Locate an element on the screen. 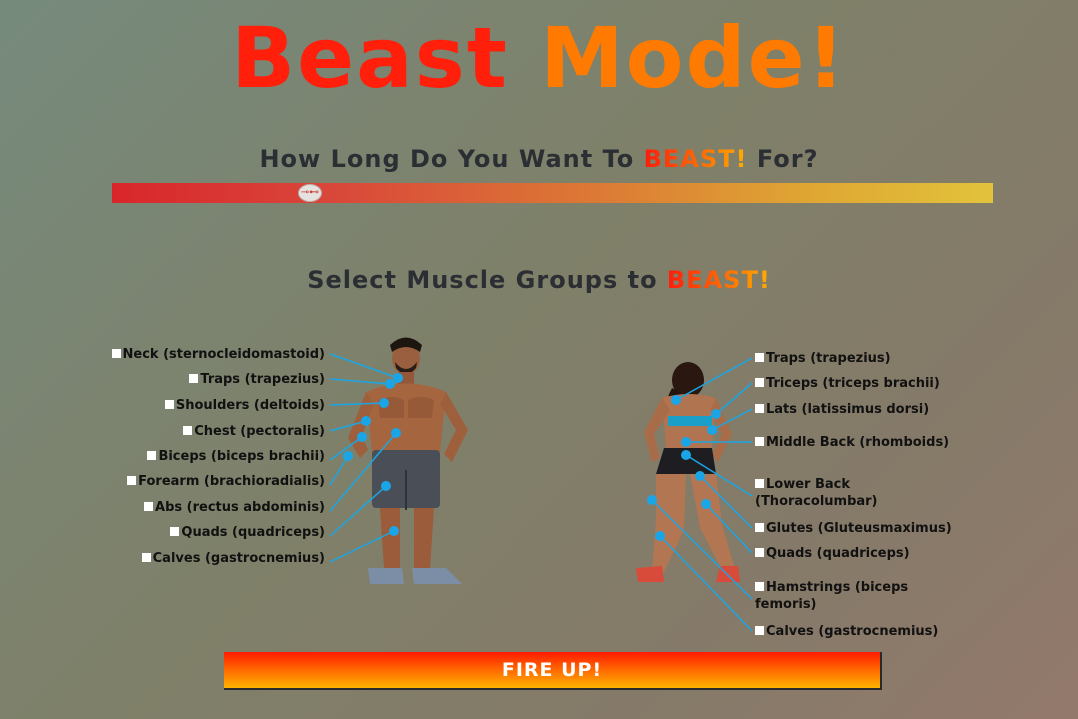 This screenshot has width=1078, height=719. muscle-option-back-4: Lower Back (Thoracolumbar) is located at coordinates (816, 493).